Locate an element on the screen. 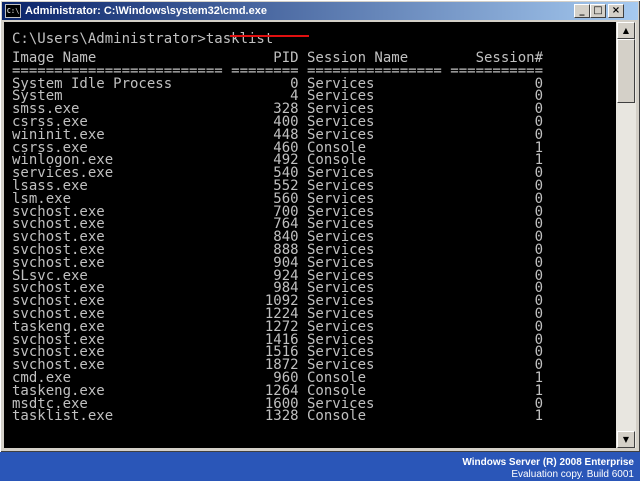 This screenshot has height=481, width=640. maximize-icon: □ is located at coordinates (598, 10).